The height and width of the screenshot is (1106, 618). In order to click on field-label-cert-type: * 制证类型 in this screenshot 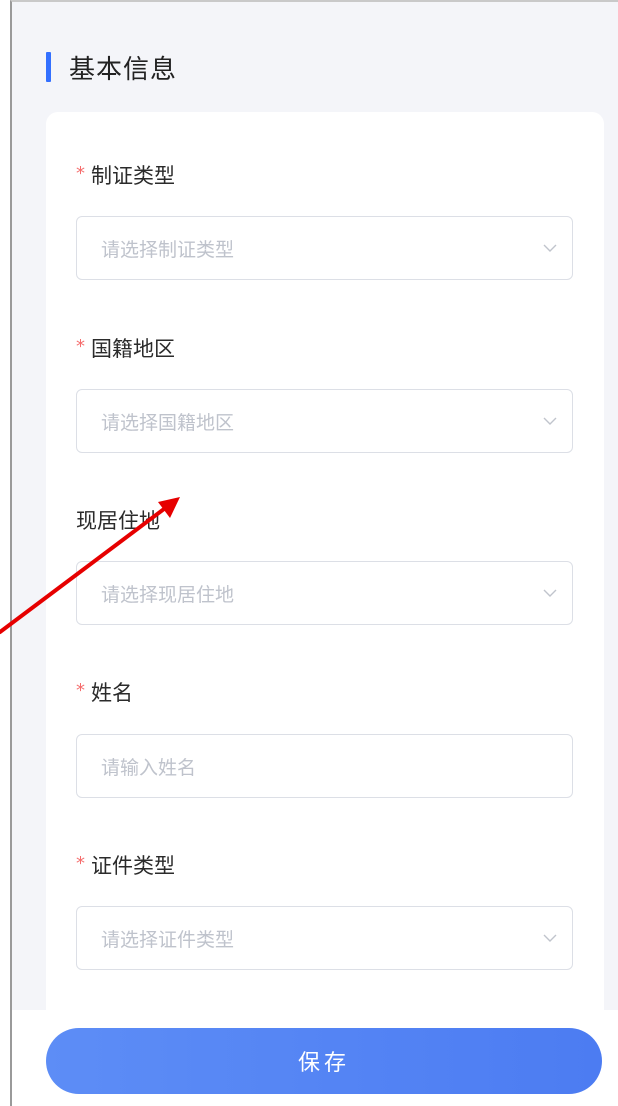, I will do `click(125, 175)`.